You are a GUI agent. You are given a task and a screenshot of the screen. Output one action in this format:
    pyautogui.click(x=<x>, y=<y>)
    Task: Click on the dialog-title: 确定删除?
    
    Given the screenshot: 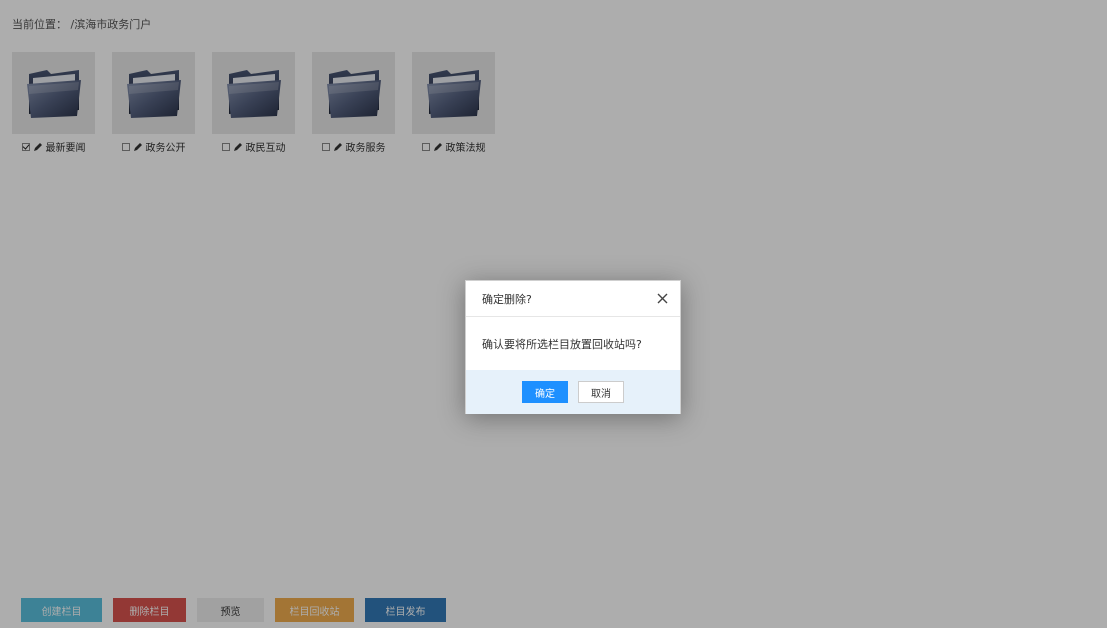 What is the action you would take?
    pyautogui.click(x=507, y=299)
    